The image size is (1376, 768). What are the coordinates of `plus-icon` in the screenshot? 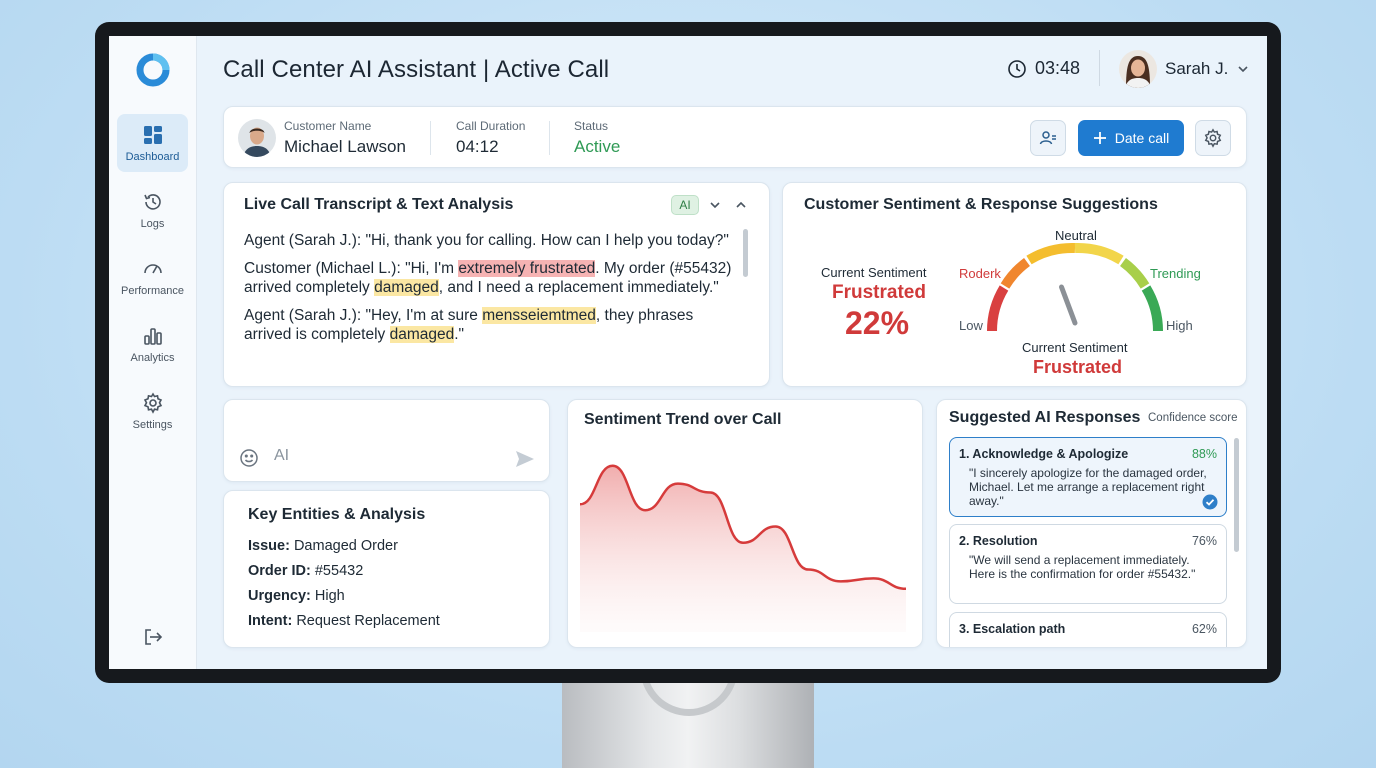 It's located at (1099, 138).